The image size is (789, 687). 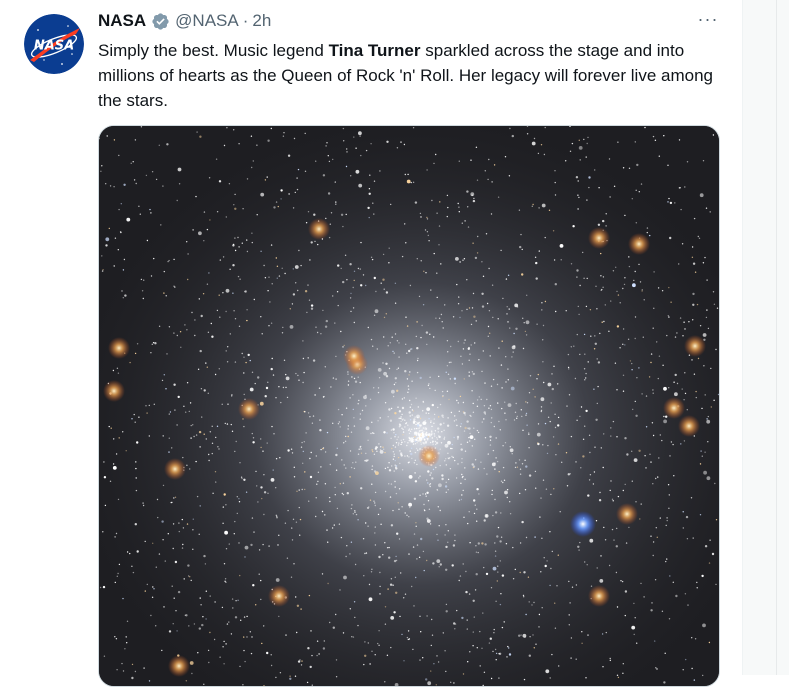 What do you see at coordinates (54, 44) in the screenshot?
I see `avatar: NASA` at bounding box center [54, 44].